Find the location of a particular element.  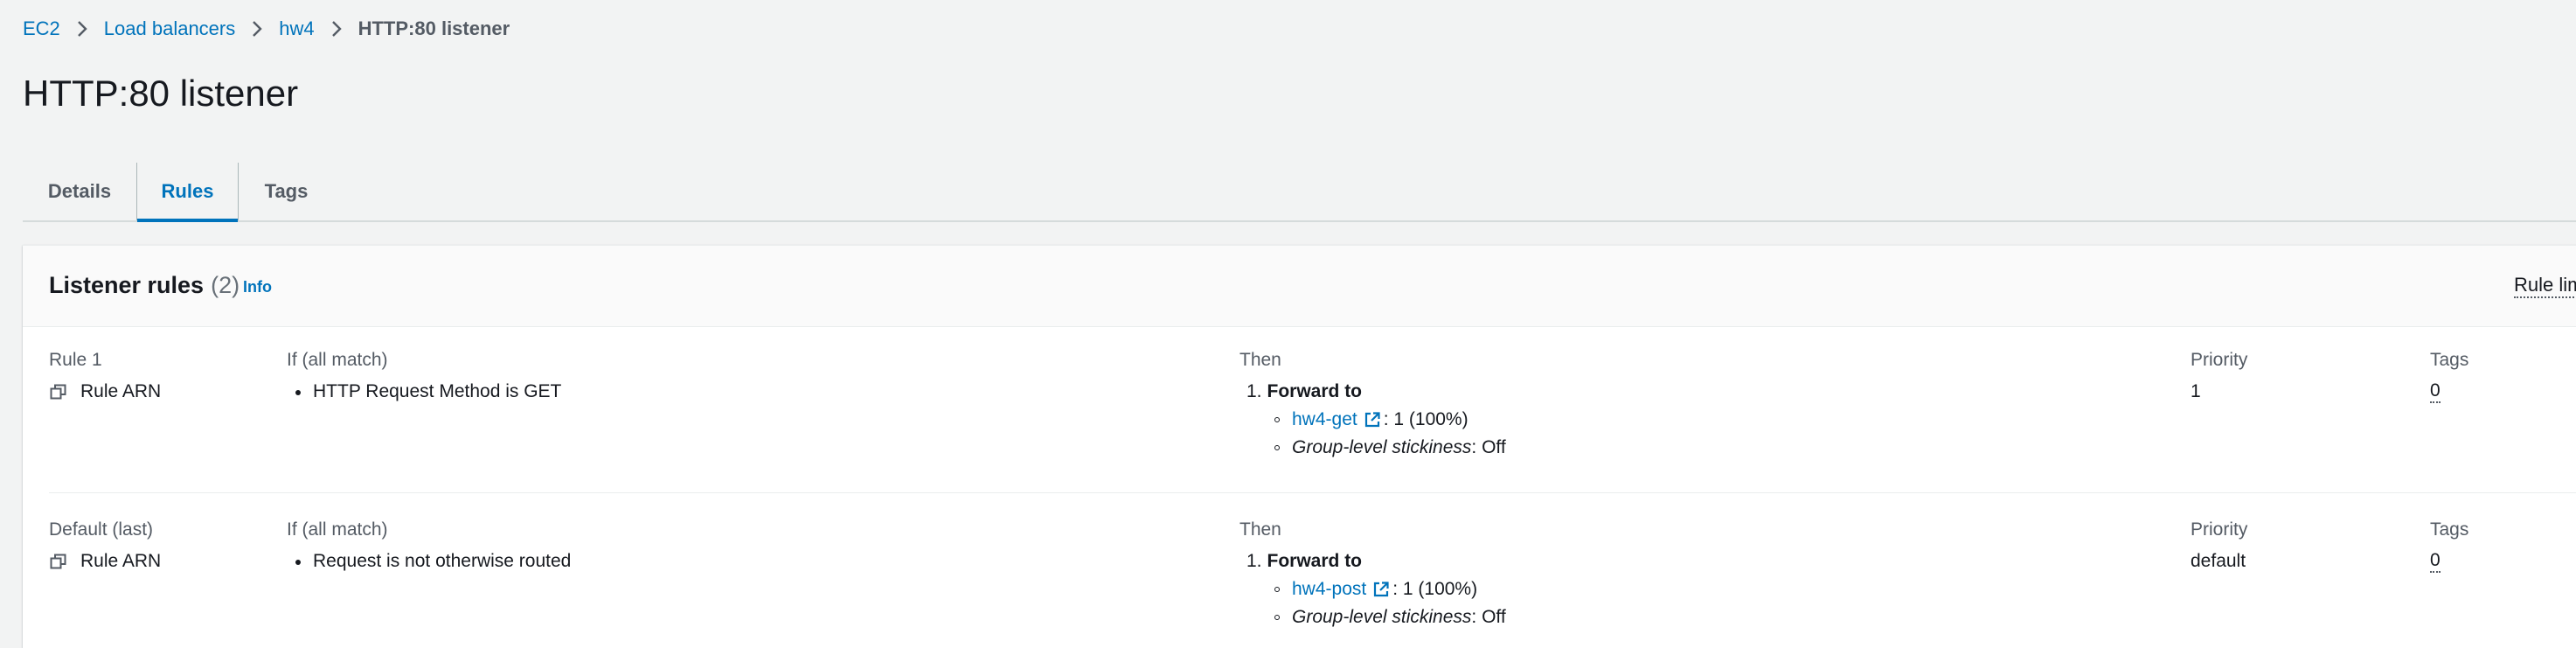

rule-priority-cell: Priority default is located at coordinates (2278, 546).